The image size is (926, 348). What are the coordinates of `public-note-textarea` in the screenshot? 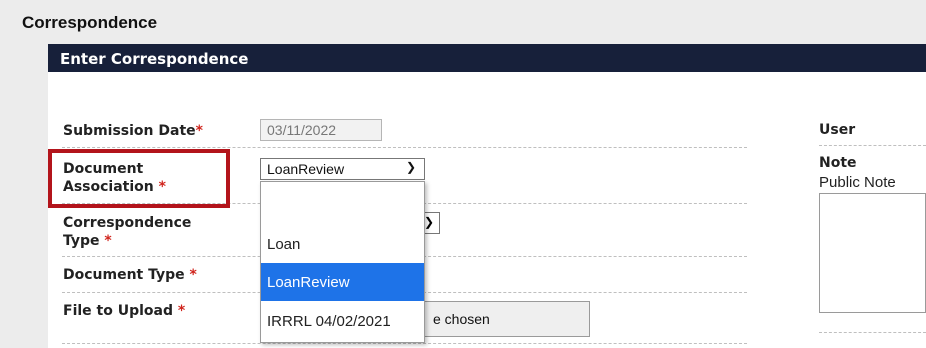 It's located at (872, 253).